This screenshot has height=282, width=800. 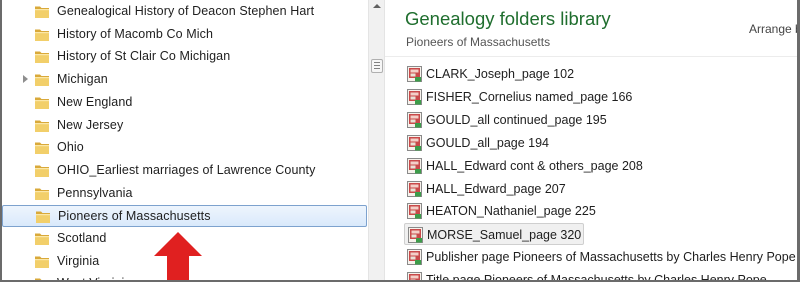 I want to click on nav-item-label: New England, so click(x=95, y=101).